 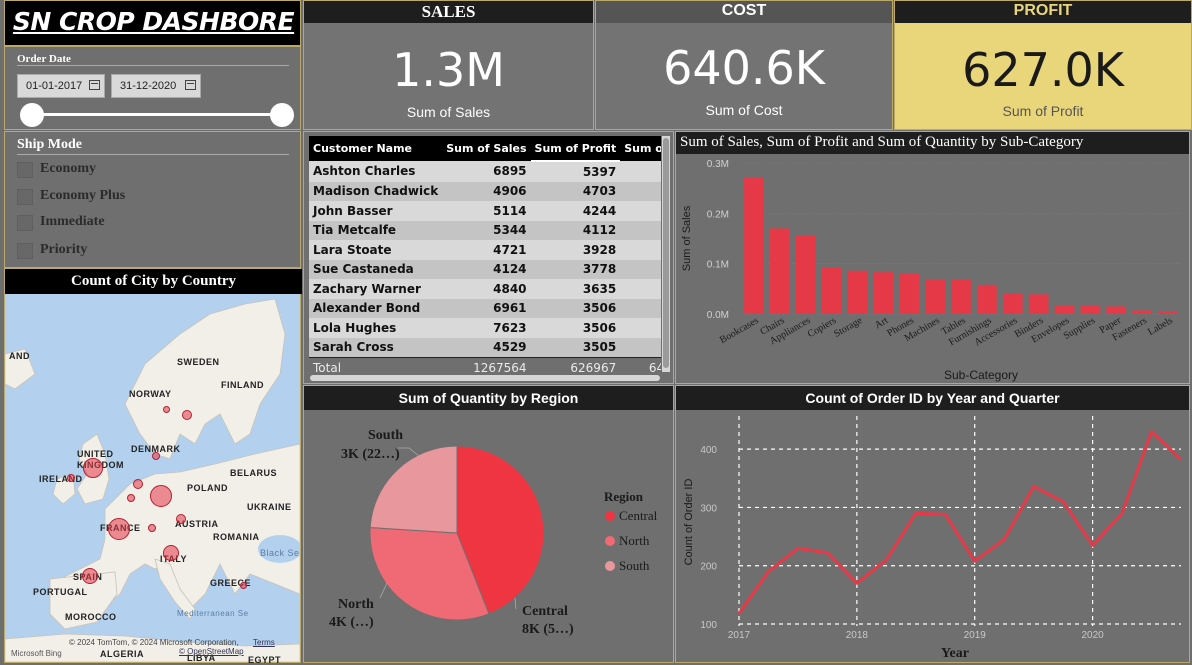 What do you see at coordinates (575, 149) in the screenshot?
I see `column-header-sorted: Sum of Profit` at bounding box center [575, 149].